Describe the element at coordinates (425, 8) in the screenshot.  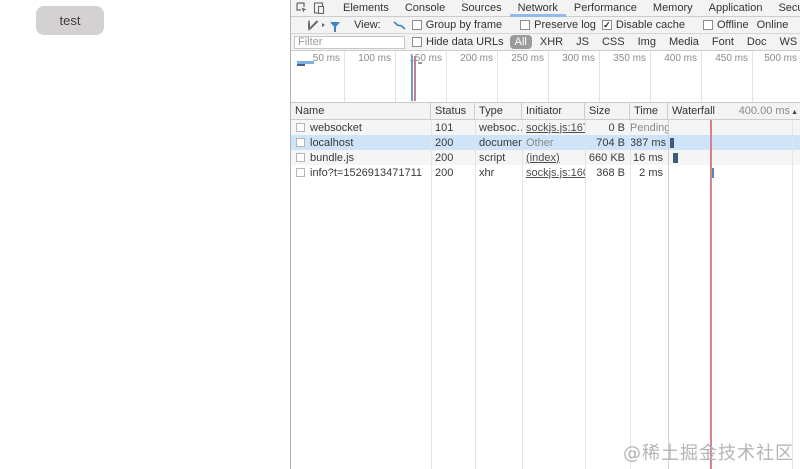
I see `tab-console: Console` at that location.